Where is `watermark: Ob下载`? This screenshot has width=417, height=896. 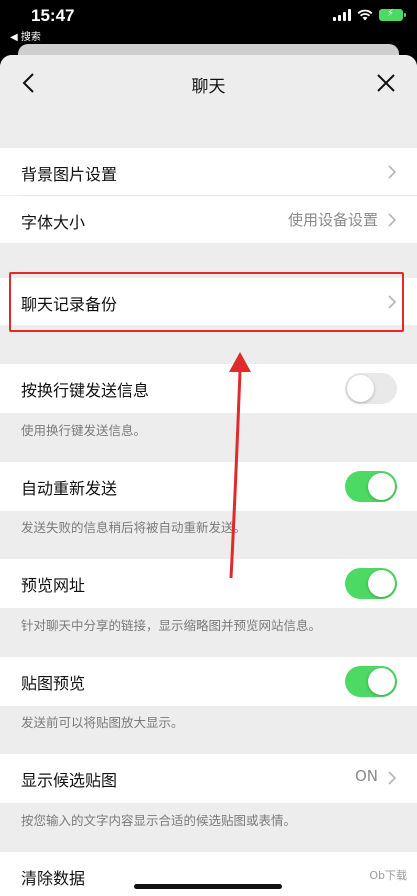 watermark: Ob下载 is located at coordinates (388, 875).